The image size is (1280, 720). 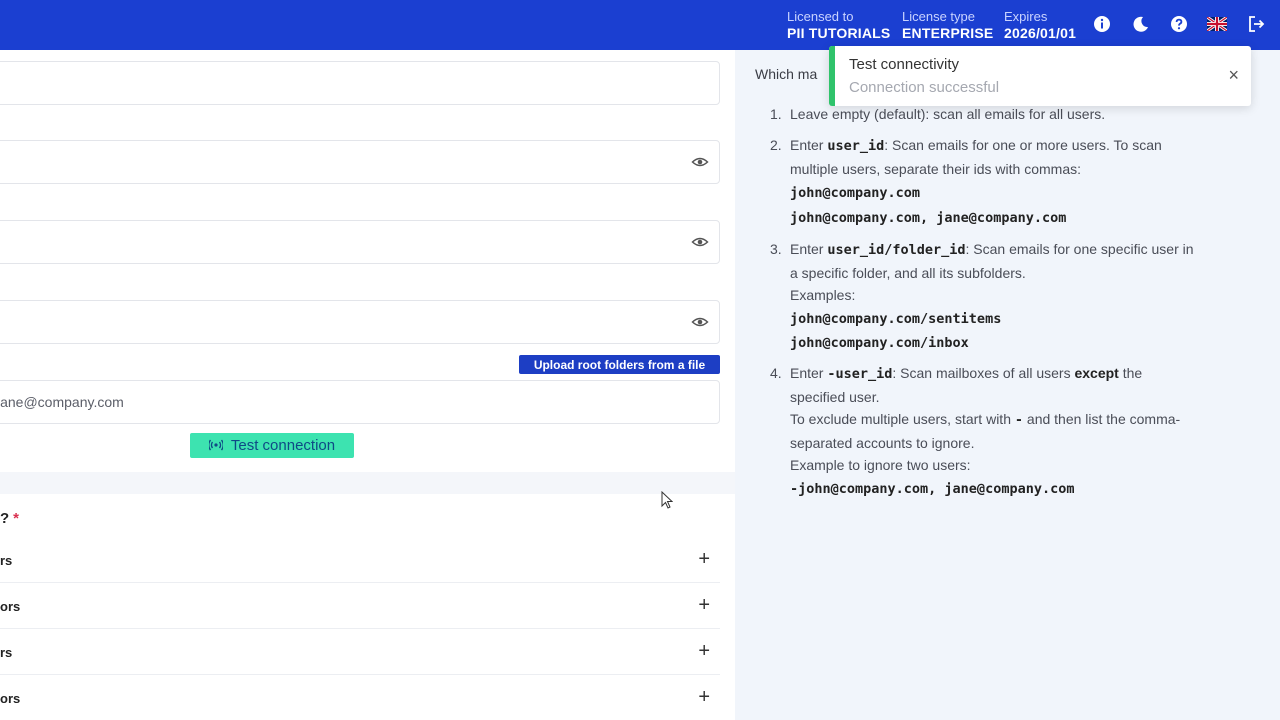 I want to click on help-item-text: Example to ignore two users:, so click(x=880, y=465).